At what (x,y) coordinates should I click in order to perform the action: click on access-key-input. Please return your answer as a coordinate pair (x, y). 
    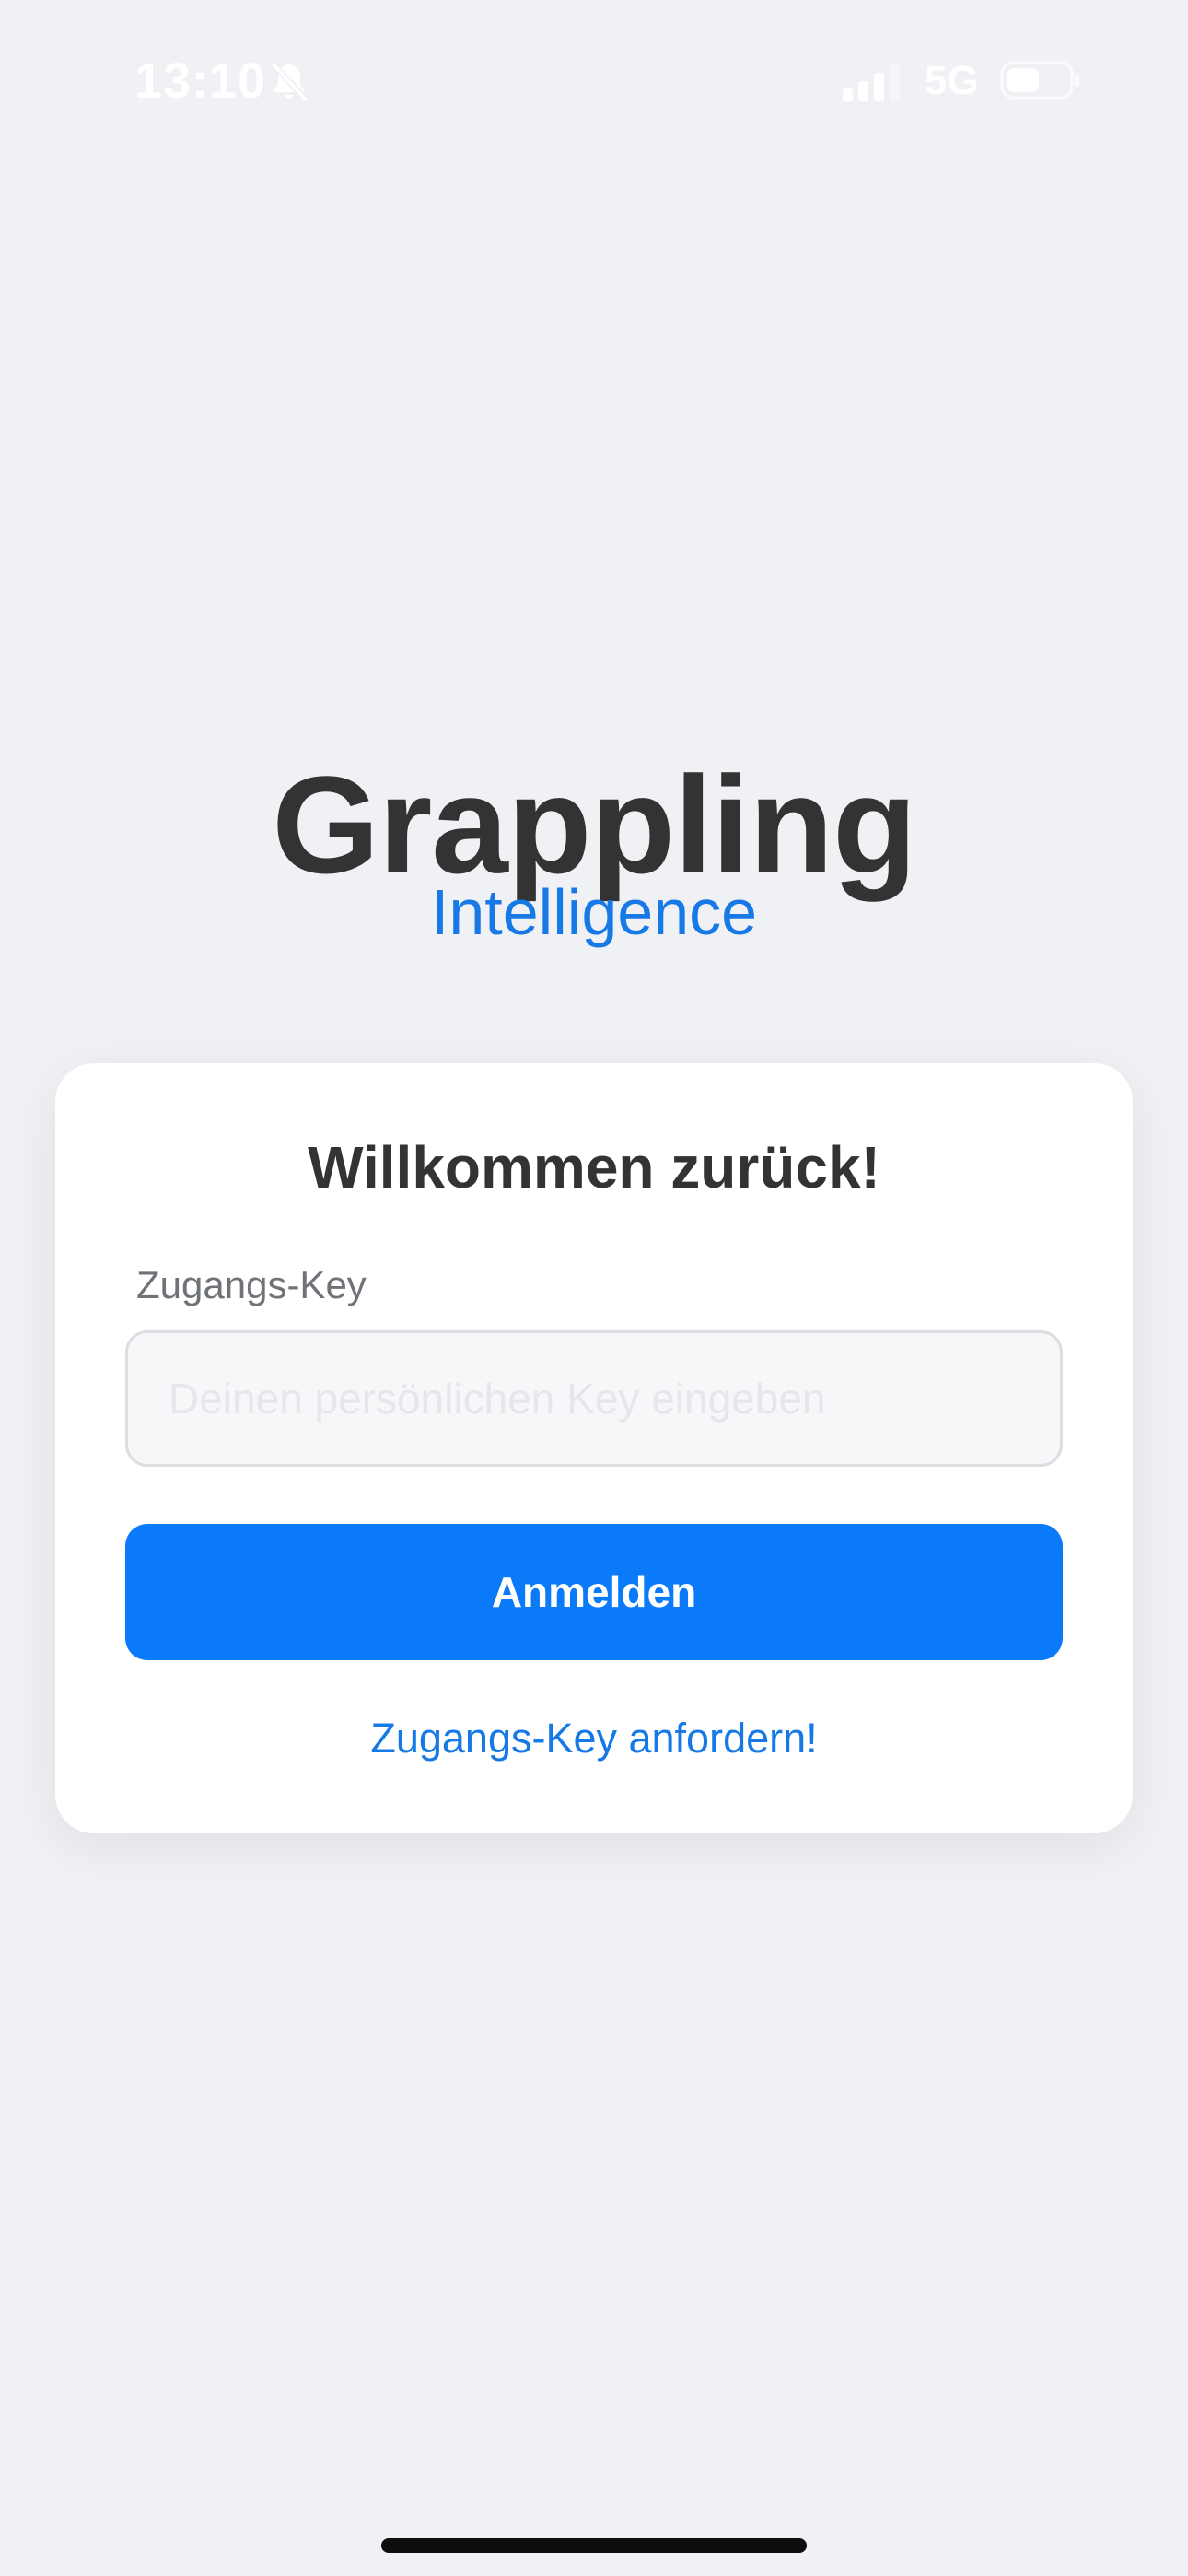
    Looking at the image, I should click on (594, 1398).